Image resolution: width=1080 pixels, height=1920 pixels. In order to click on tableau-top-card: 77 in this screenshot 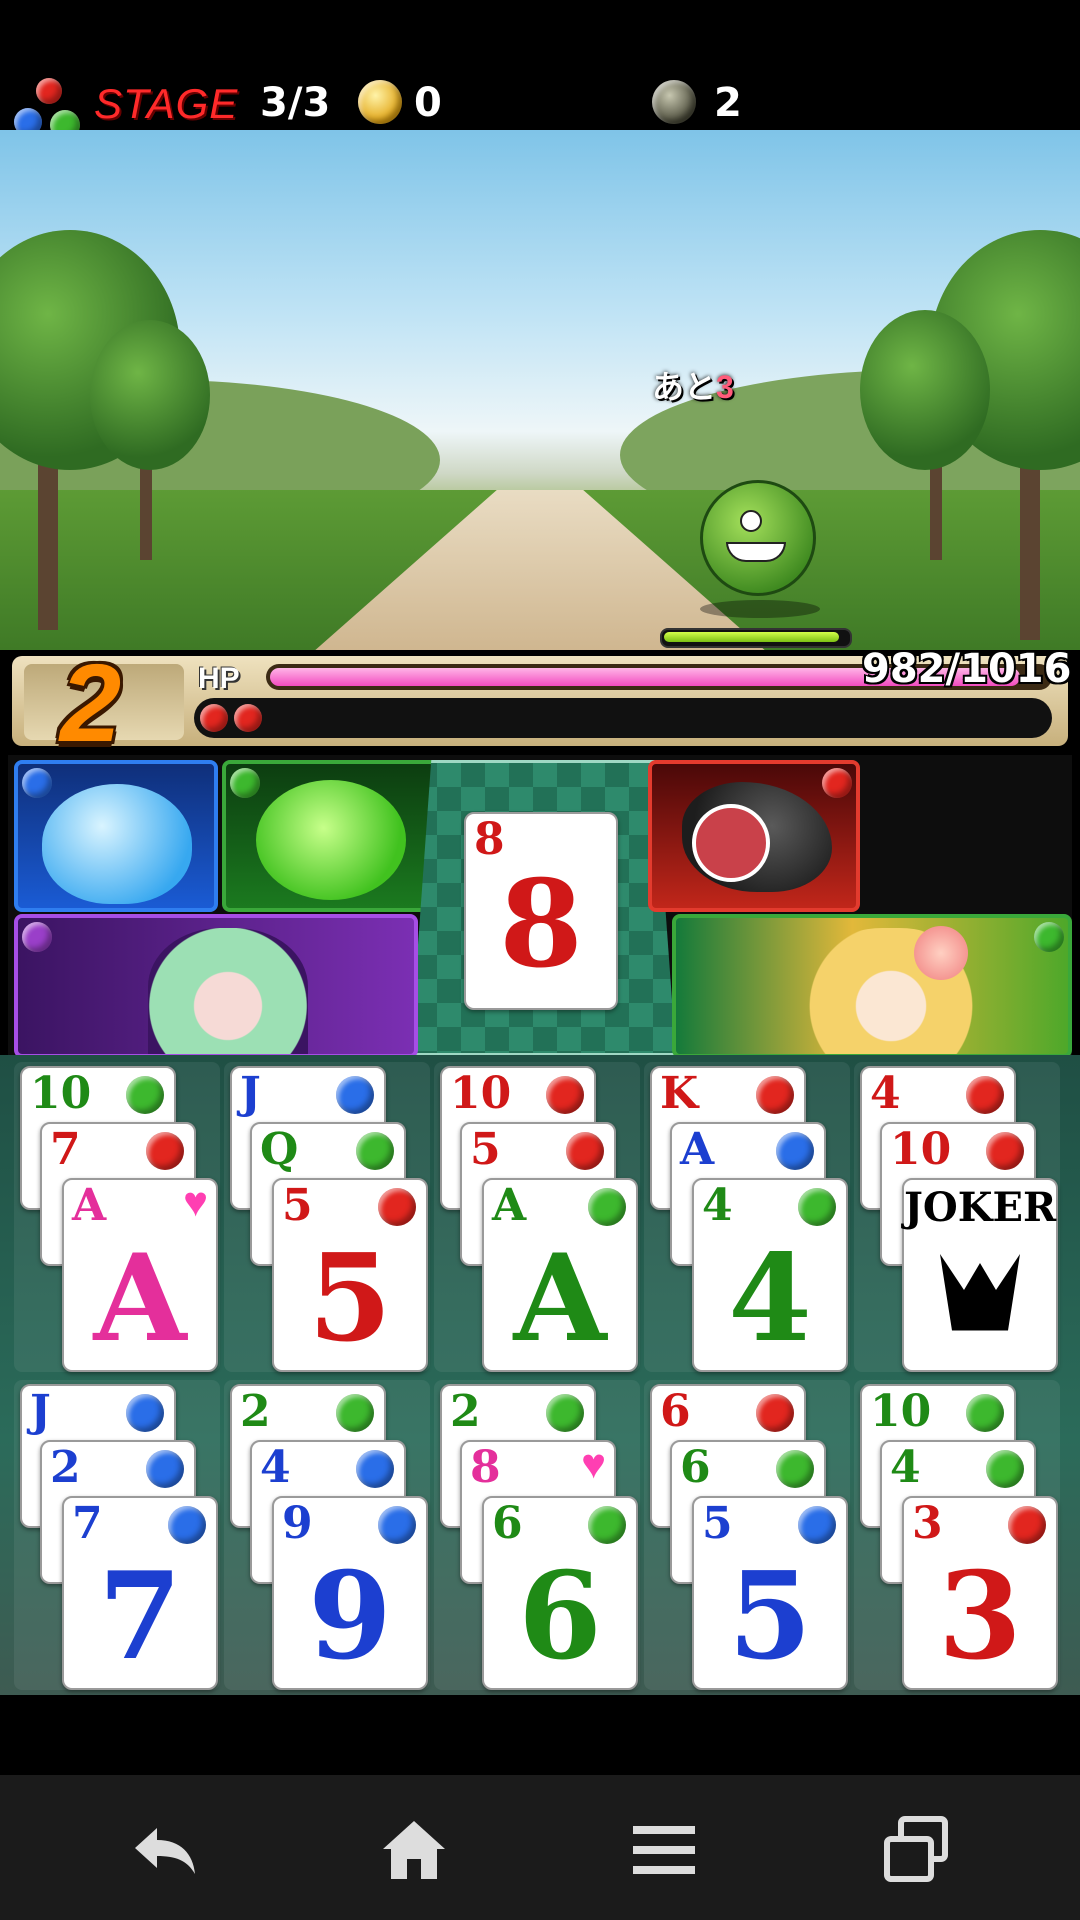, I will do `click(140, 1593)`.